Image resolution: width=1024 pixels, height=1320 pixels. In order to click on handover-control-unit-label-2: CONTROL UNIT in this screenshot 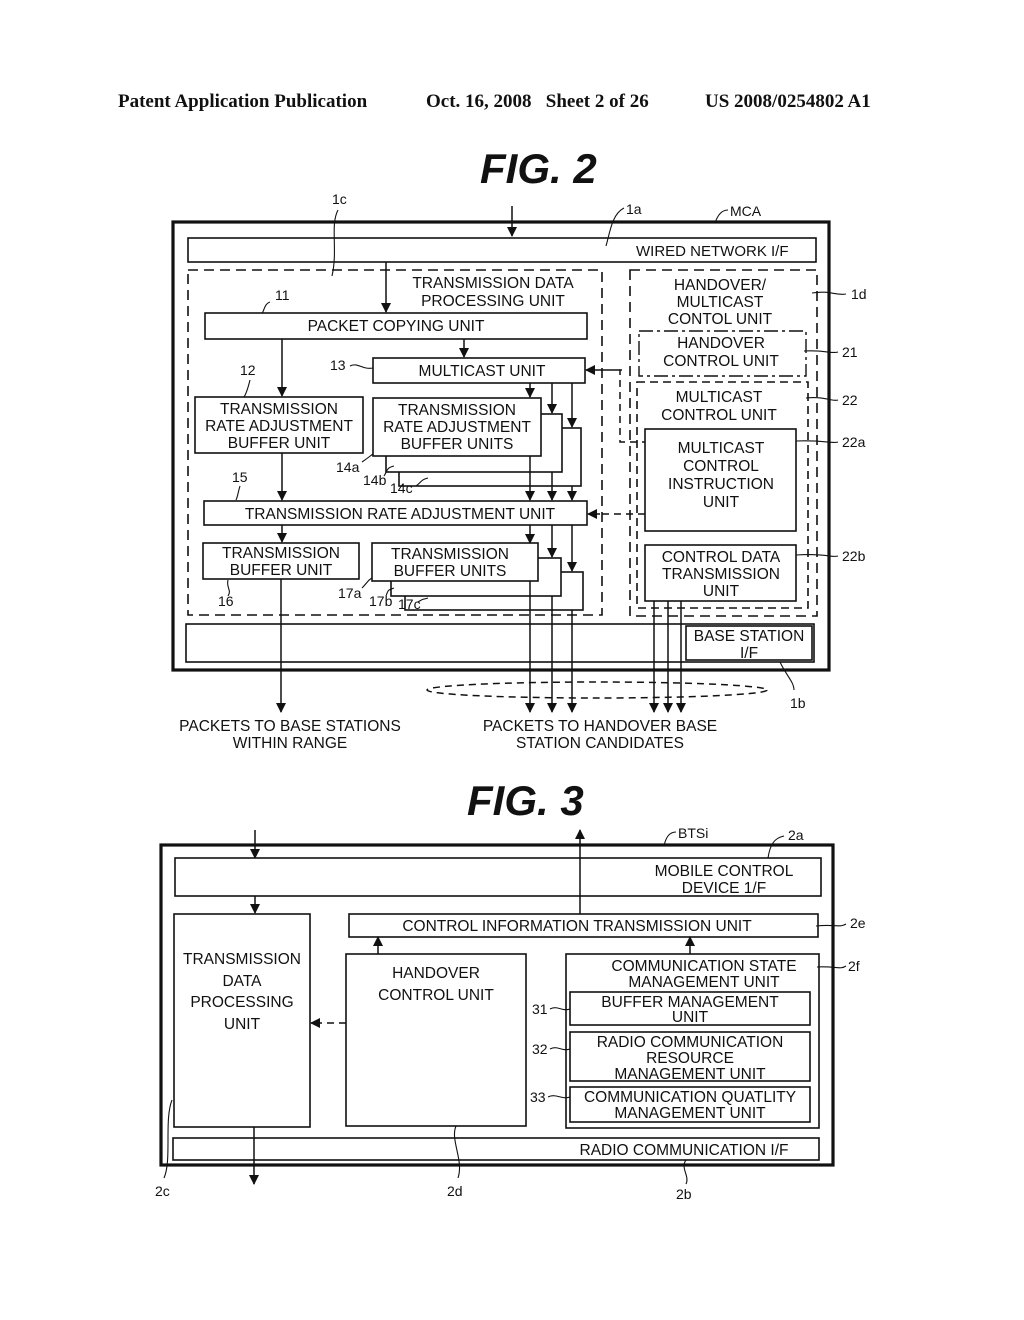, I will do `click(721, 361)`.